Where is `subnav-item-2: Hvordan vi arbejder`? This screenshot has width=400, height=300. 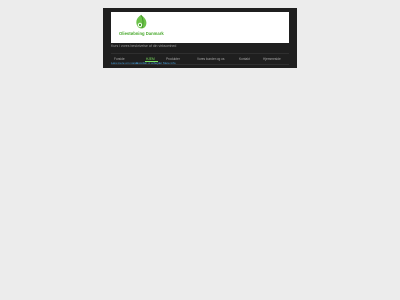 subnav-item-2: Hvordan vi arbejder is located at coordinates (149, 63).